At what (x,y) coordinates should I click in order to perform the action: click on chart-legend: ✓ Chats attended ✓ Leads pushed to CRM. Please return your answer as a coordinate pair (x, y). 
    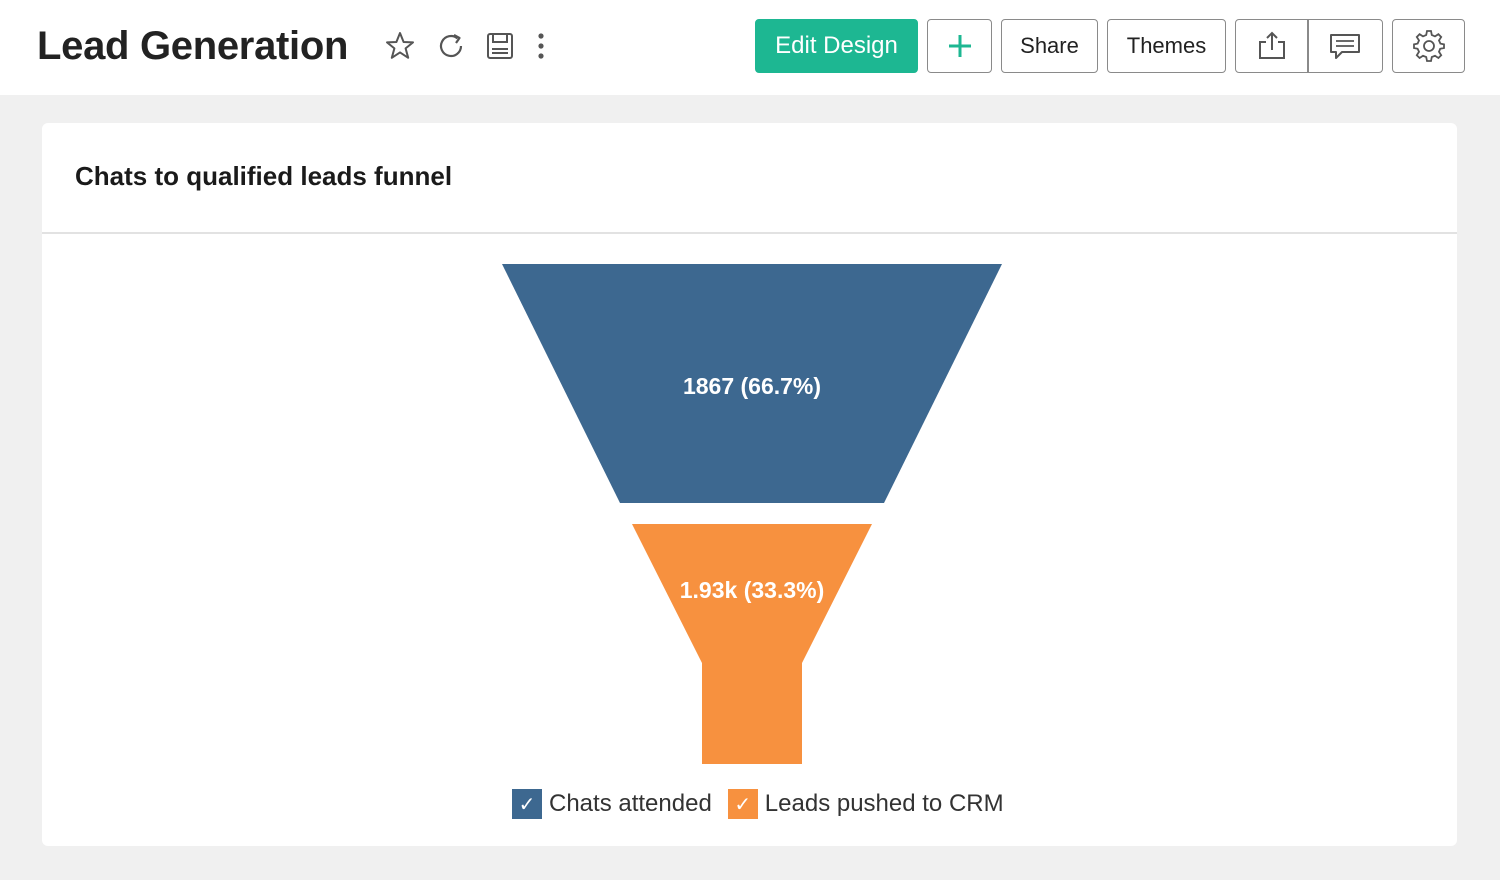
    Looking at the image, I should click on (766, 804).